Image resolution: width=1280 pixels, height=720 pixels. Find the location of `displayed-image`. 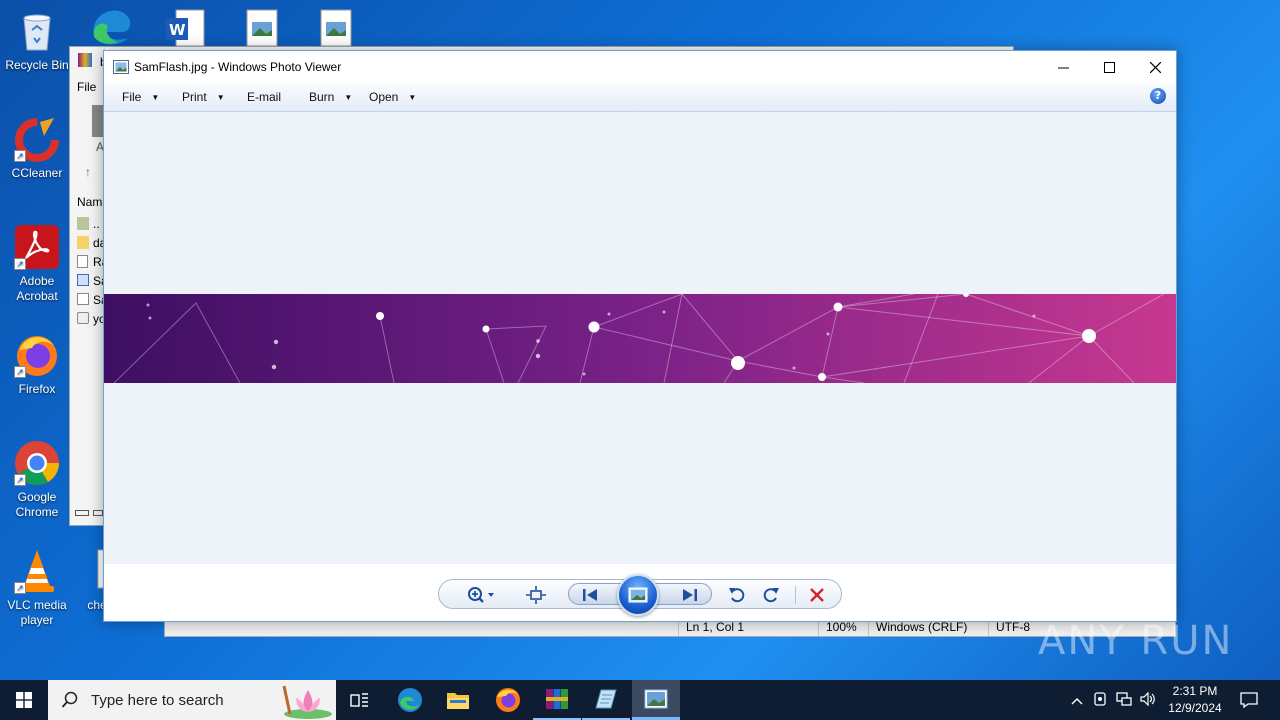

displayed-image is located at coordinates (640, 338).